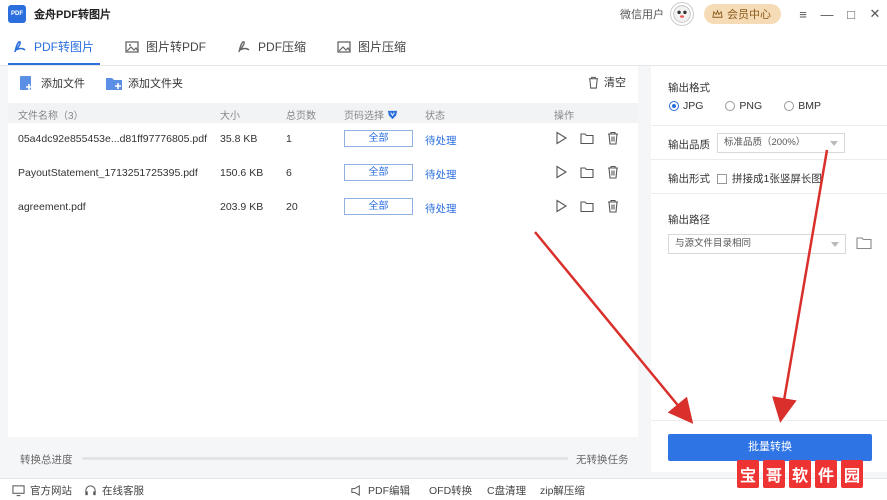 The height and width of the screenshot is (500, 887). I want to click on tab-label: PDF转图片, so click(64, 47).